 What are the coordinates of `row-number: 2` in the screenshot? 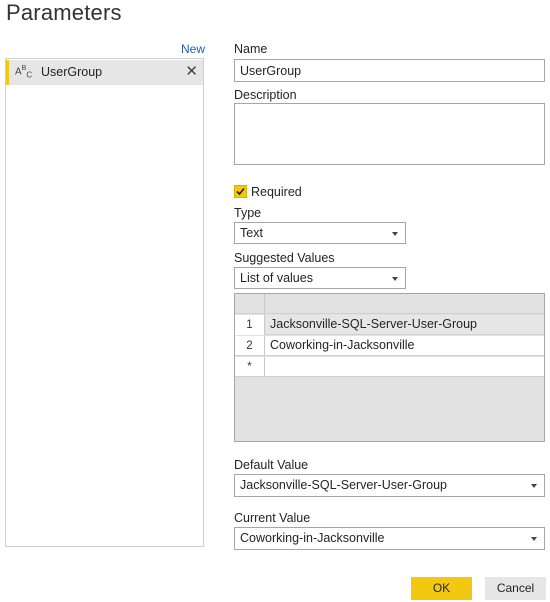 It's located at (250, 346).